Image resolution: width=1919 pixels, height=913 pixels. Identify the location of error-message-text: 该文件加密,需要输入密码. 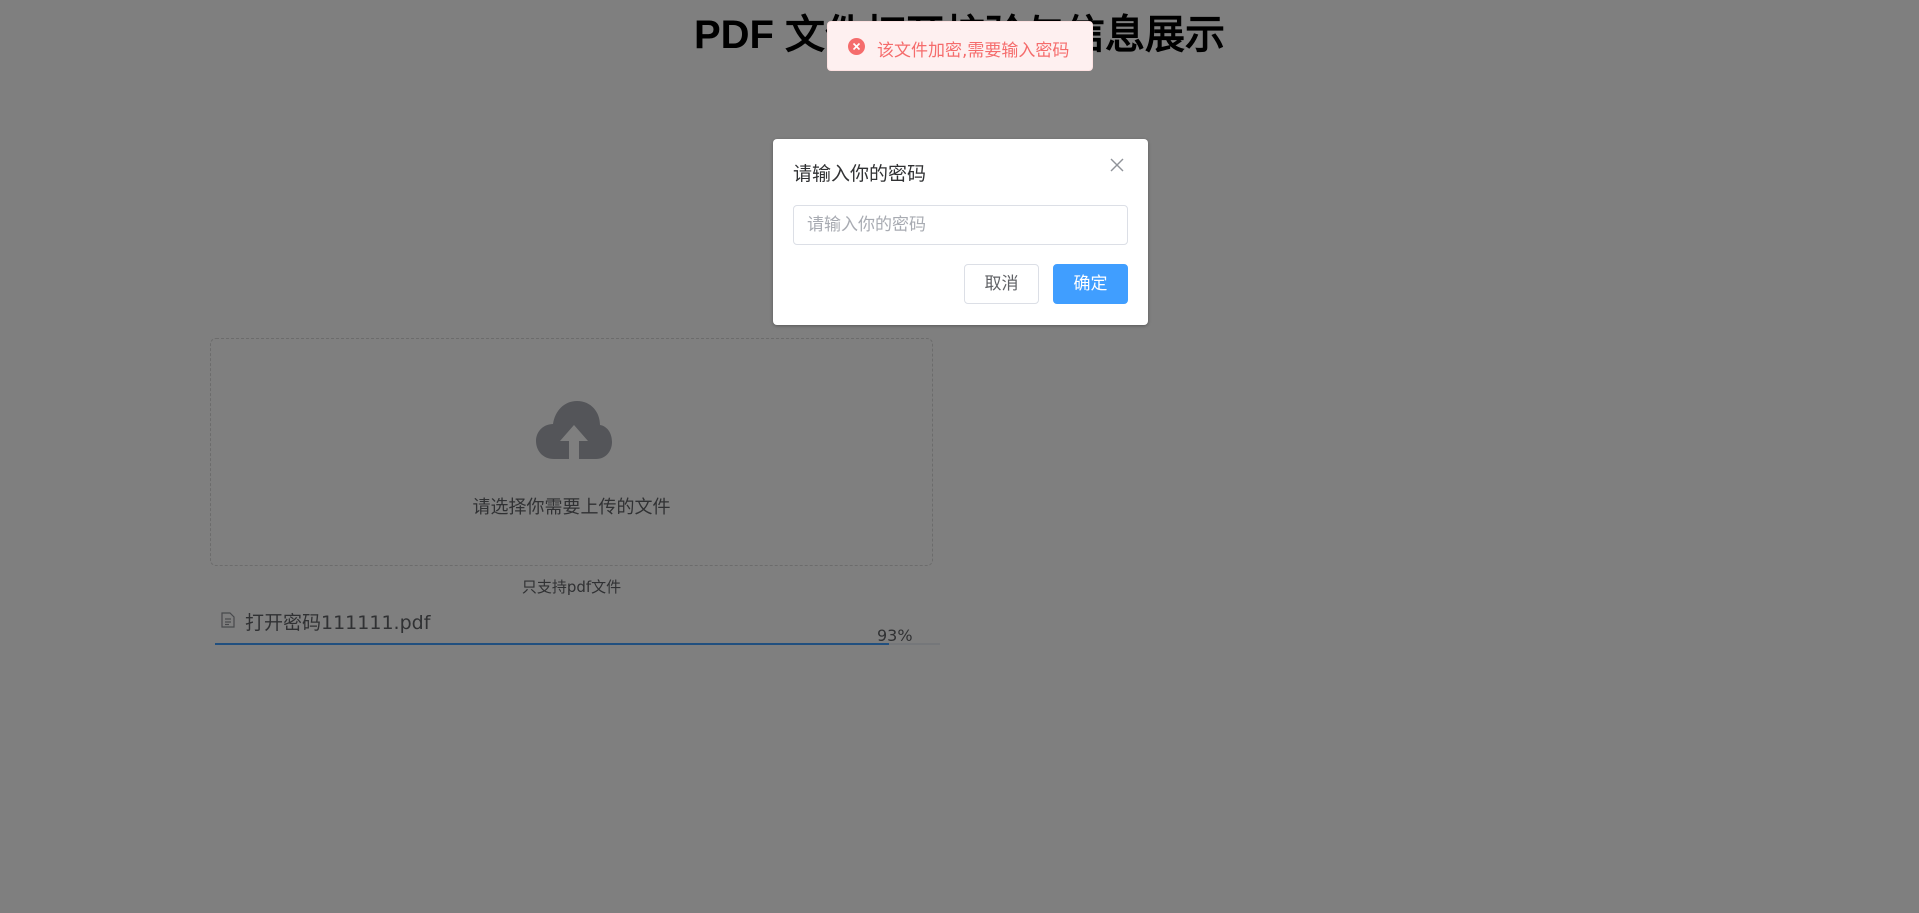
(973, 51).